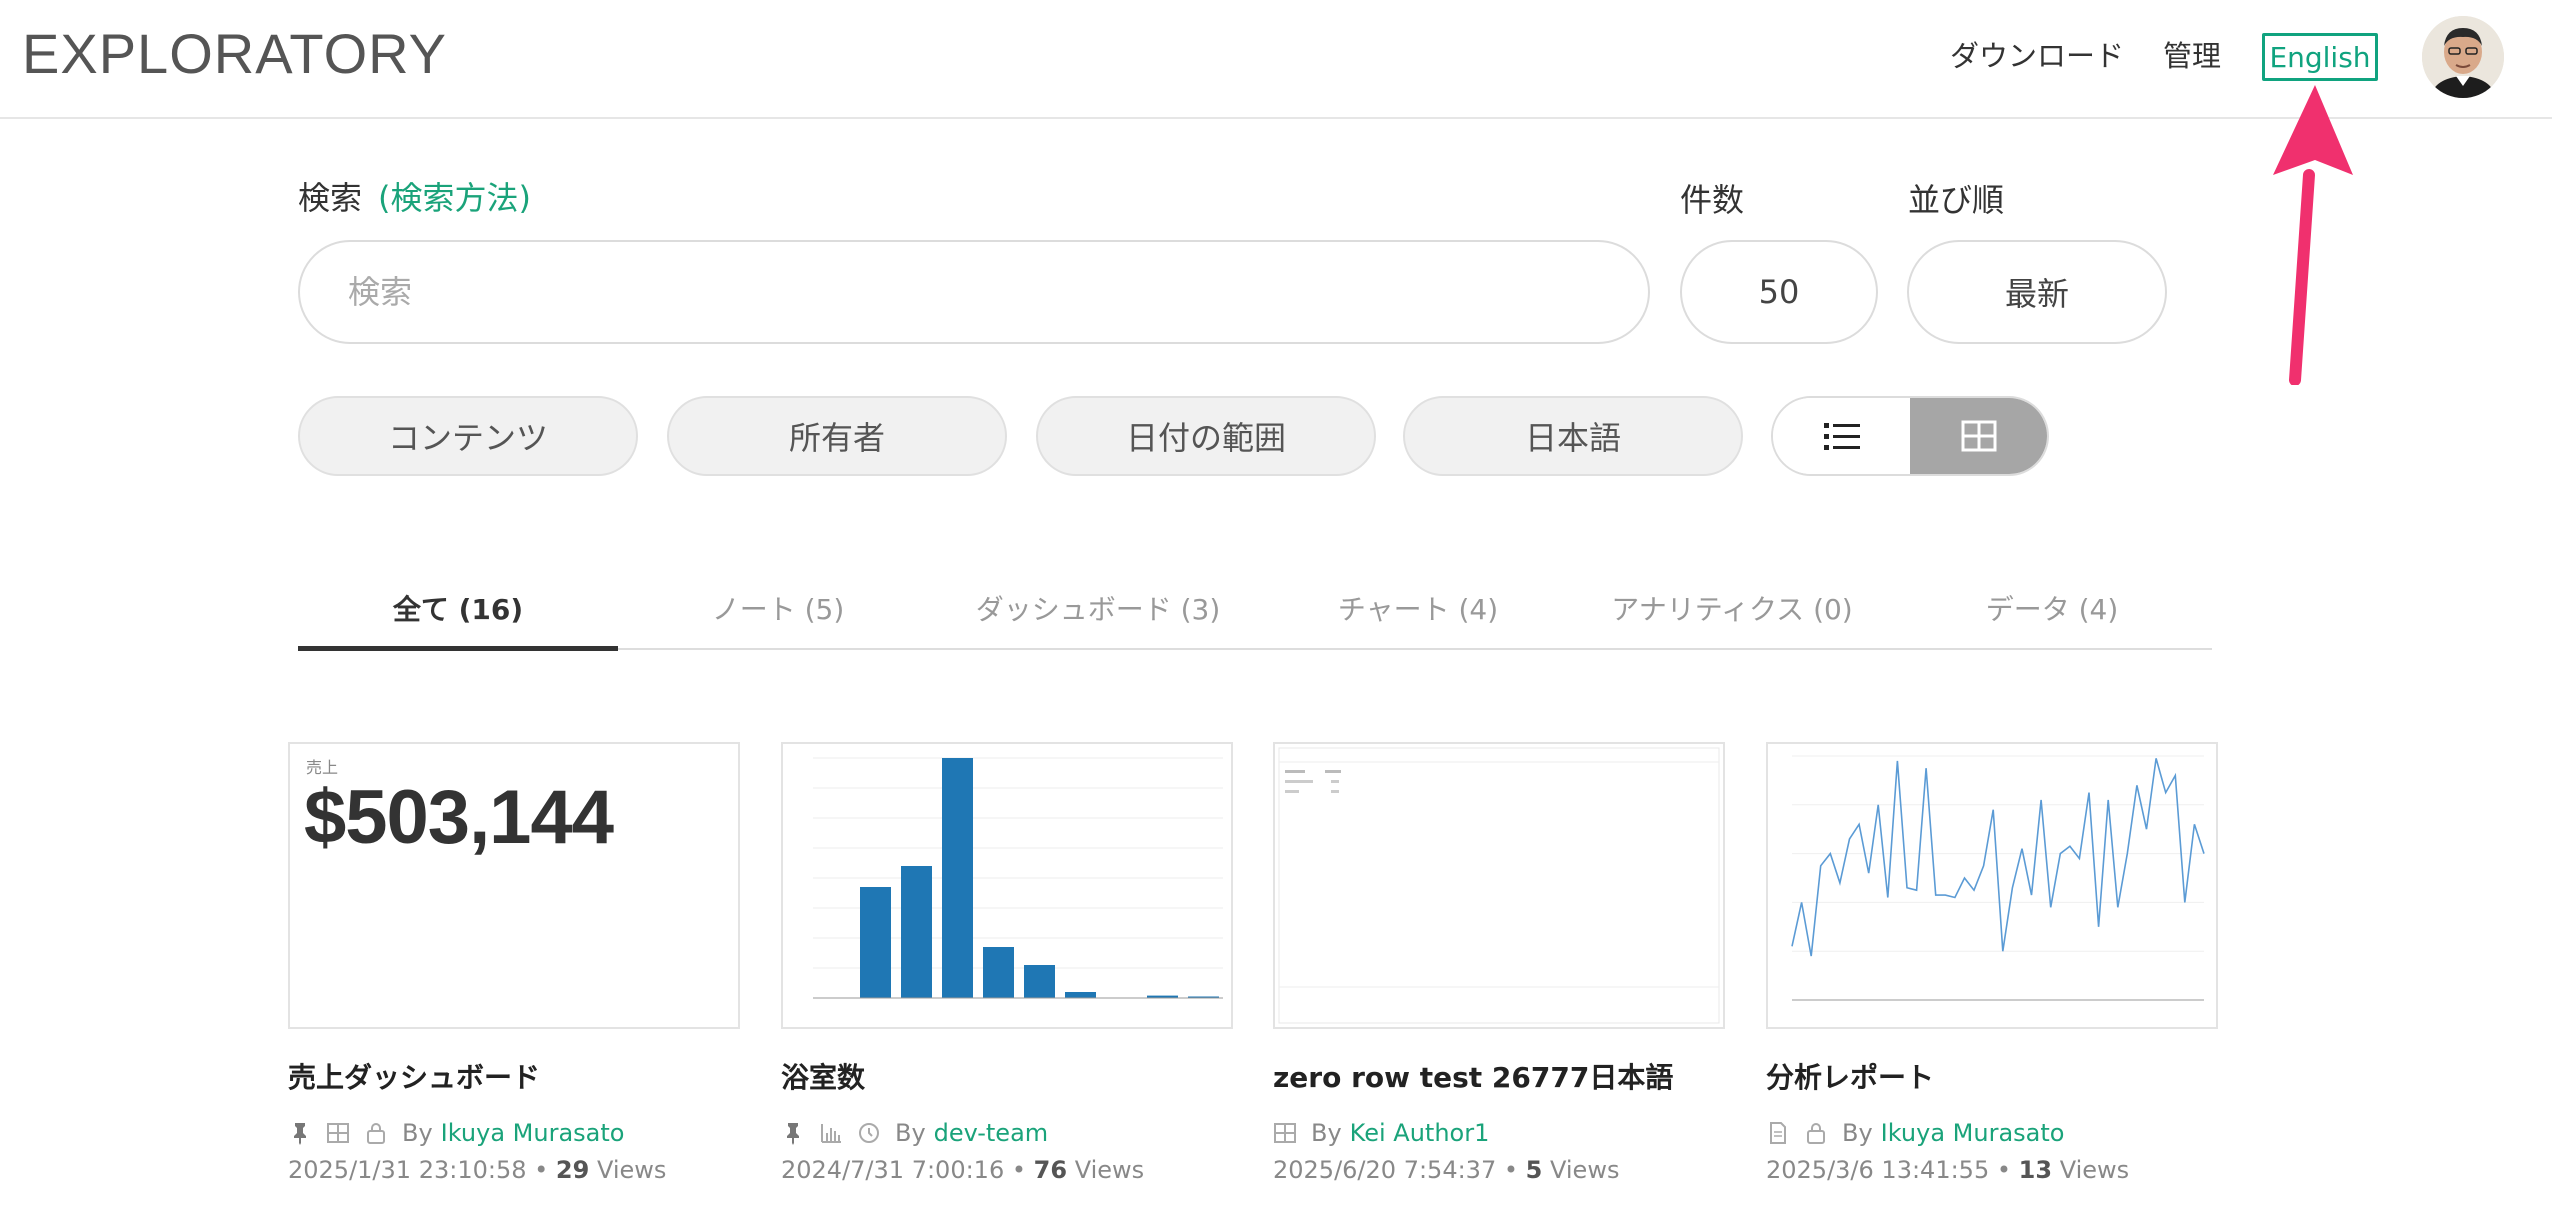 Image resolution: width=2552 pixels, height=1220 pixels. What do you see at coordinates (778, 610) in the screenshot?
I see `tab-notes: ノート (5)` at bounding box center [778, 610].